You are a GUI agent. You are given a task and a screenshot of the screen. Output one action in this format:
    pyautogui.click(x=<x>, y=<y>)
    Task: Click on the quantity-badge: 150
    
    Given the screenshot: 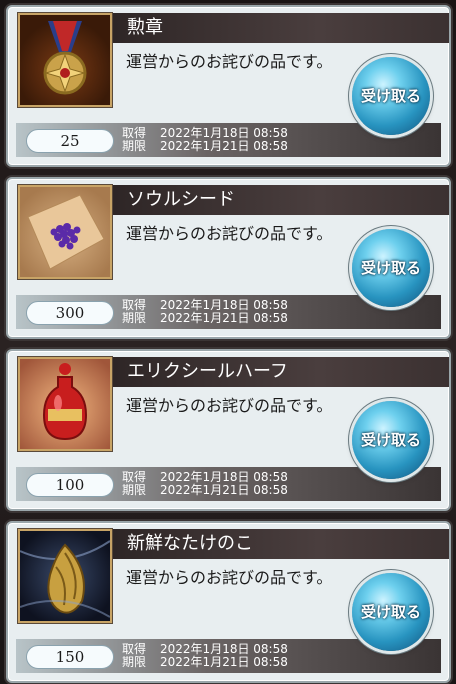 What is the action you would take?
    pyautogui.click(x=70, y=657)
    